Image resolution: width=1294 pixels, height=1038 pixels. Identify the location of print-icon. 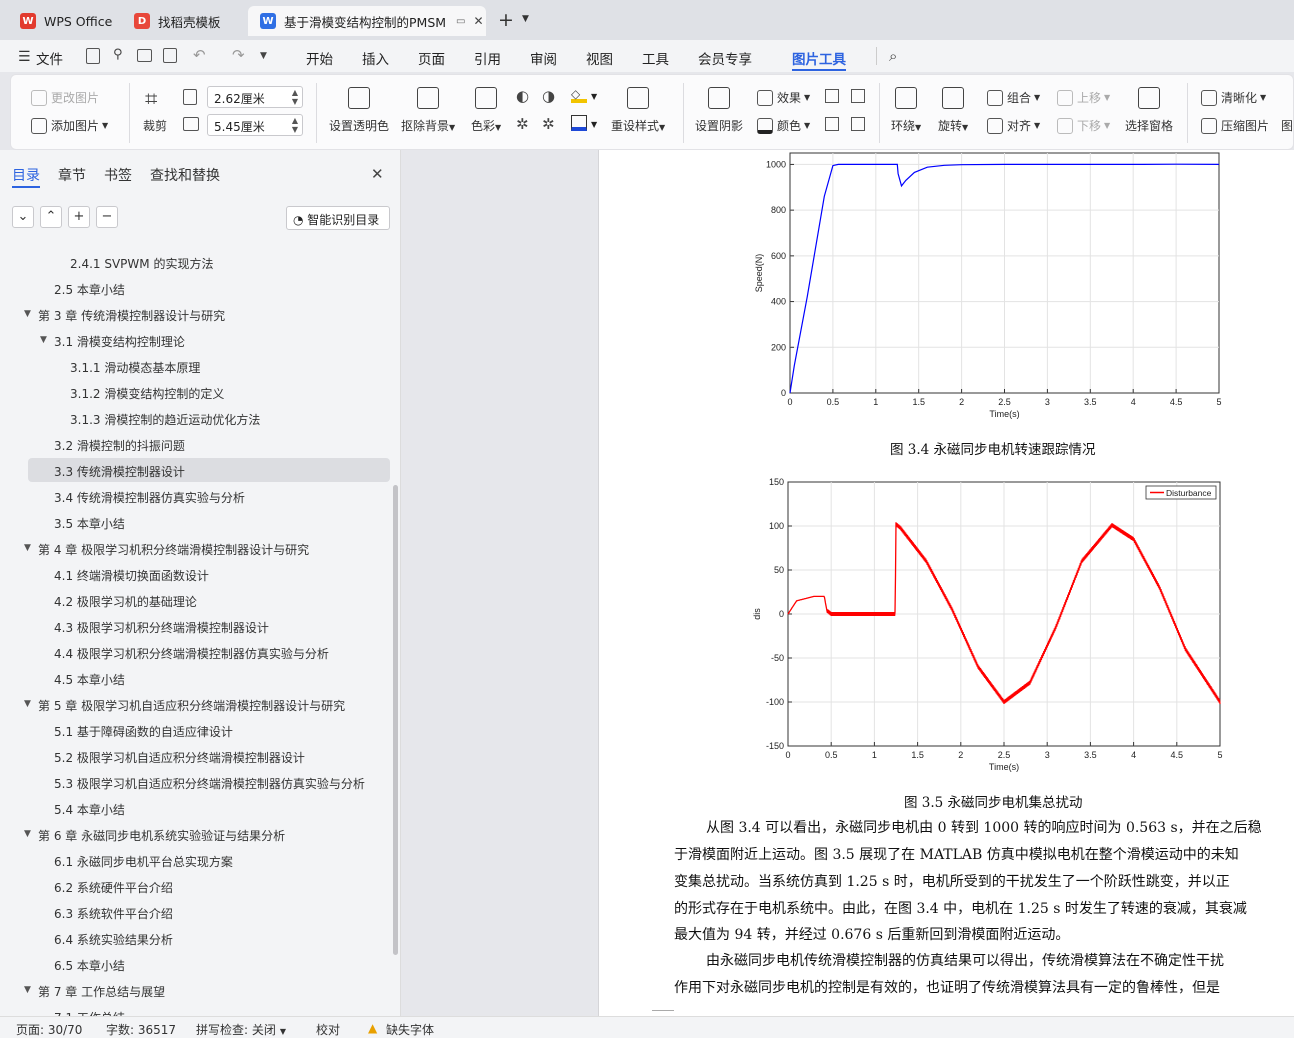
(144, 55).